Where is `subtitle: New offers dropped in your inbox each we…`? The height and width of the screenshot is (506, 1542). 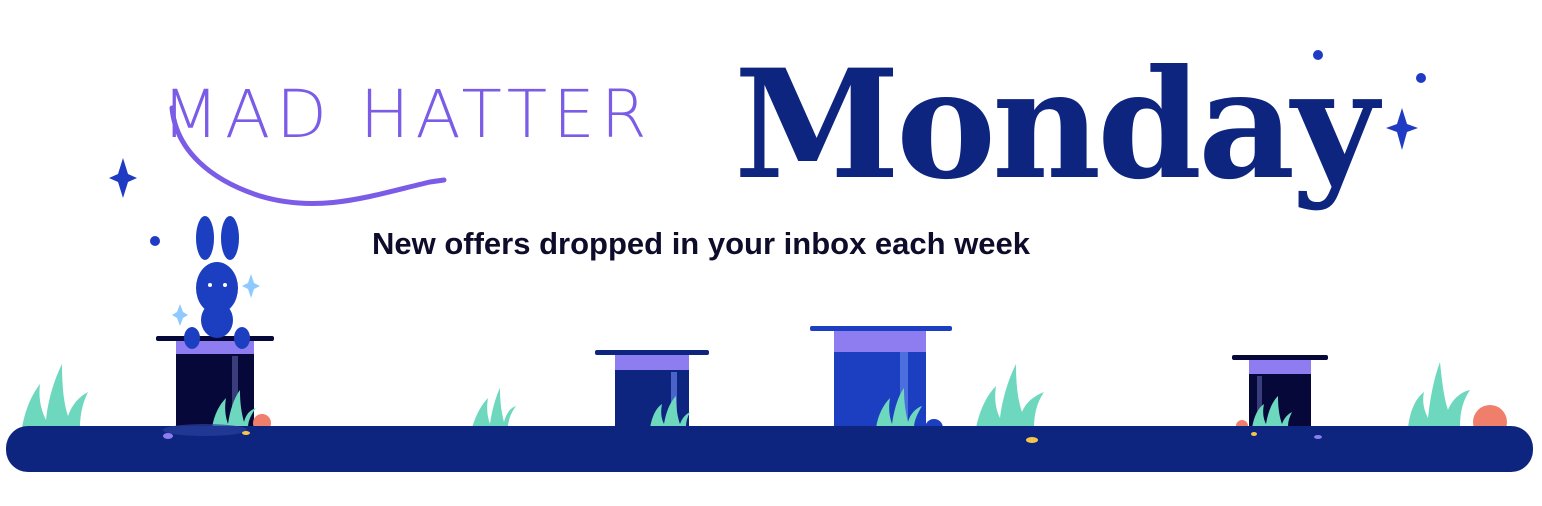 subtitle: New offers dropped in your inbox each we… is located at coordinates (701, 243).